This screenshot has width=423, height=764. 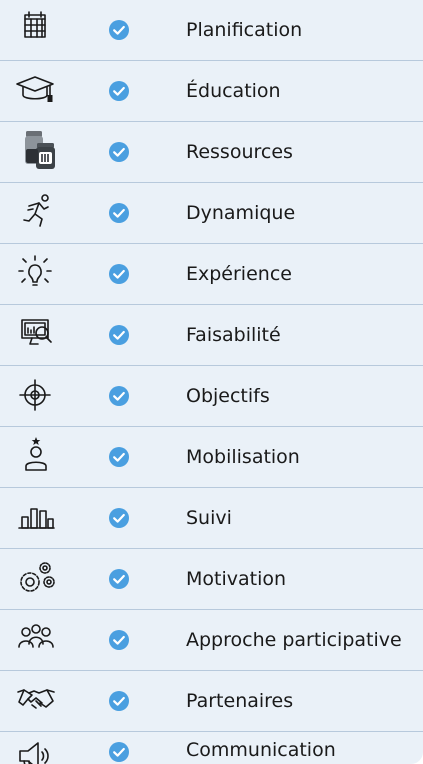 I want to click on list-item: Éducation, so click(x=211, y=91).